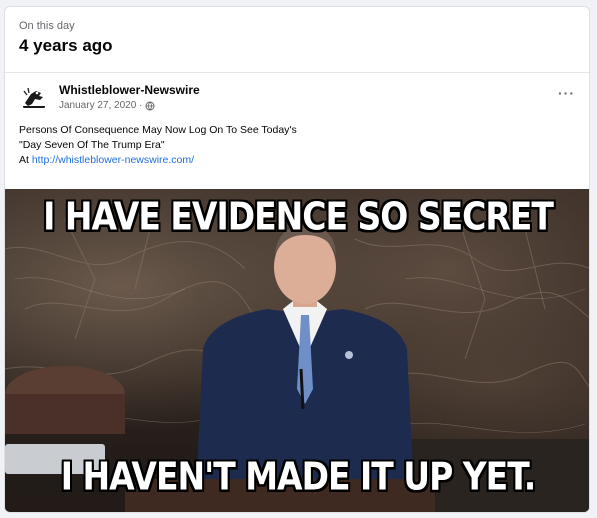 This screenshot has height=518, width=597. I want to click on meme-caption-top: I HAVE EVIDENCE SO SECRET, so click(298, 216).